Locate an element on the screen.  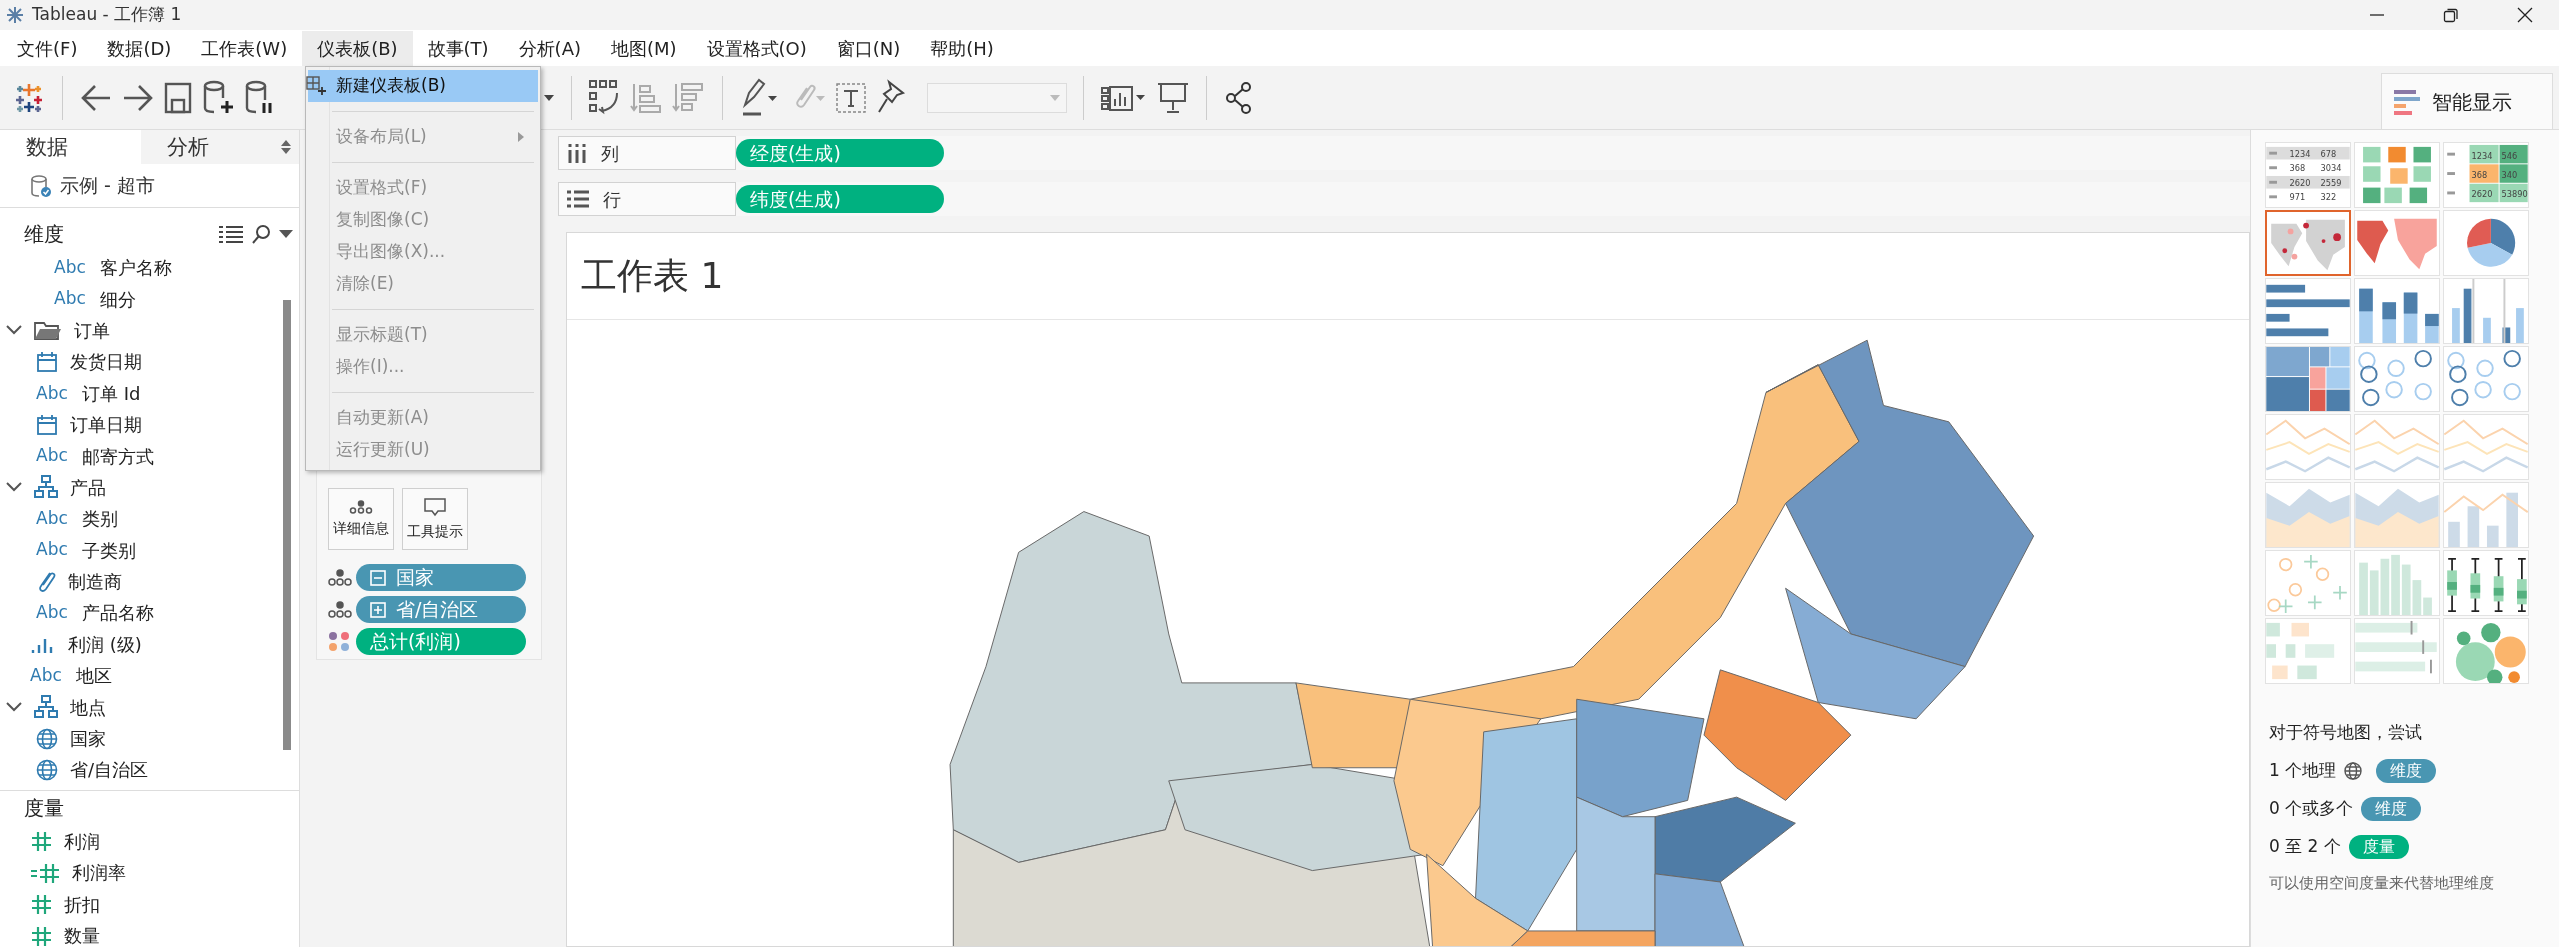
field-name: 客户名称 is located at coordinates (136, 268).